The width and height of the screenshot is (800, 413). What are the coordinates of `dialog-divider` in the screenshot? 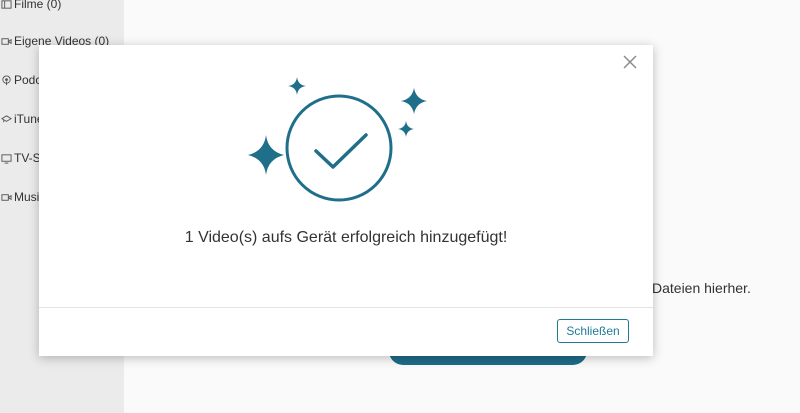 It's located at (346, 307).